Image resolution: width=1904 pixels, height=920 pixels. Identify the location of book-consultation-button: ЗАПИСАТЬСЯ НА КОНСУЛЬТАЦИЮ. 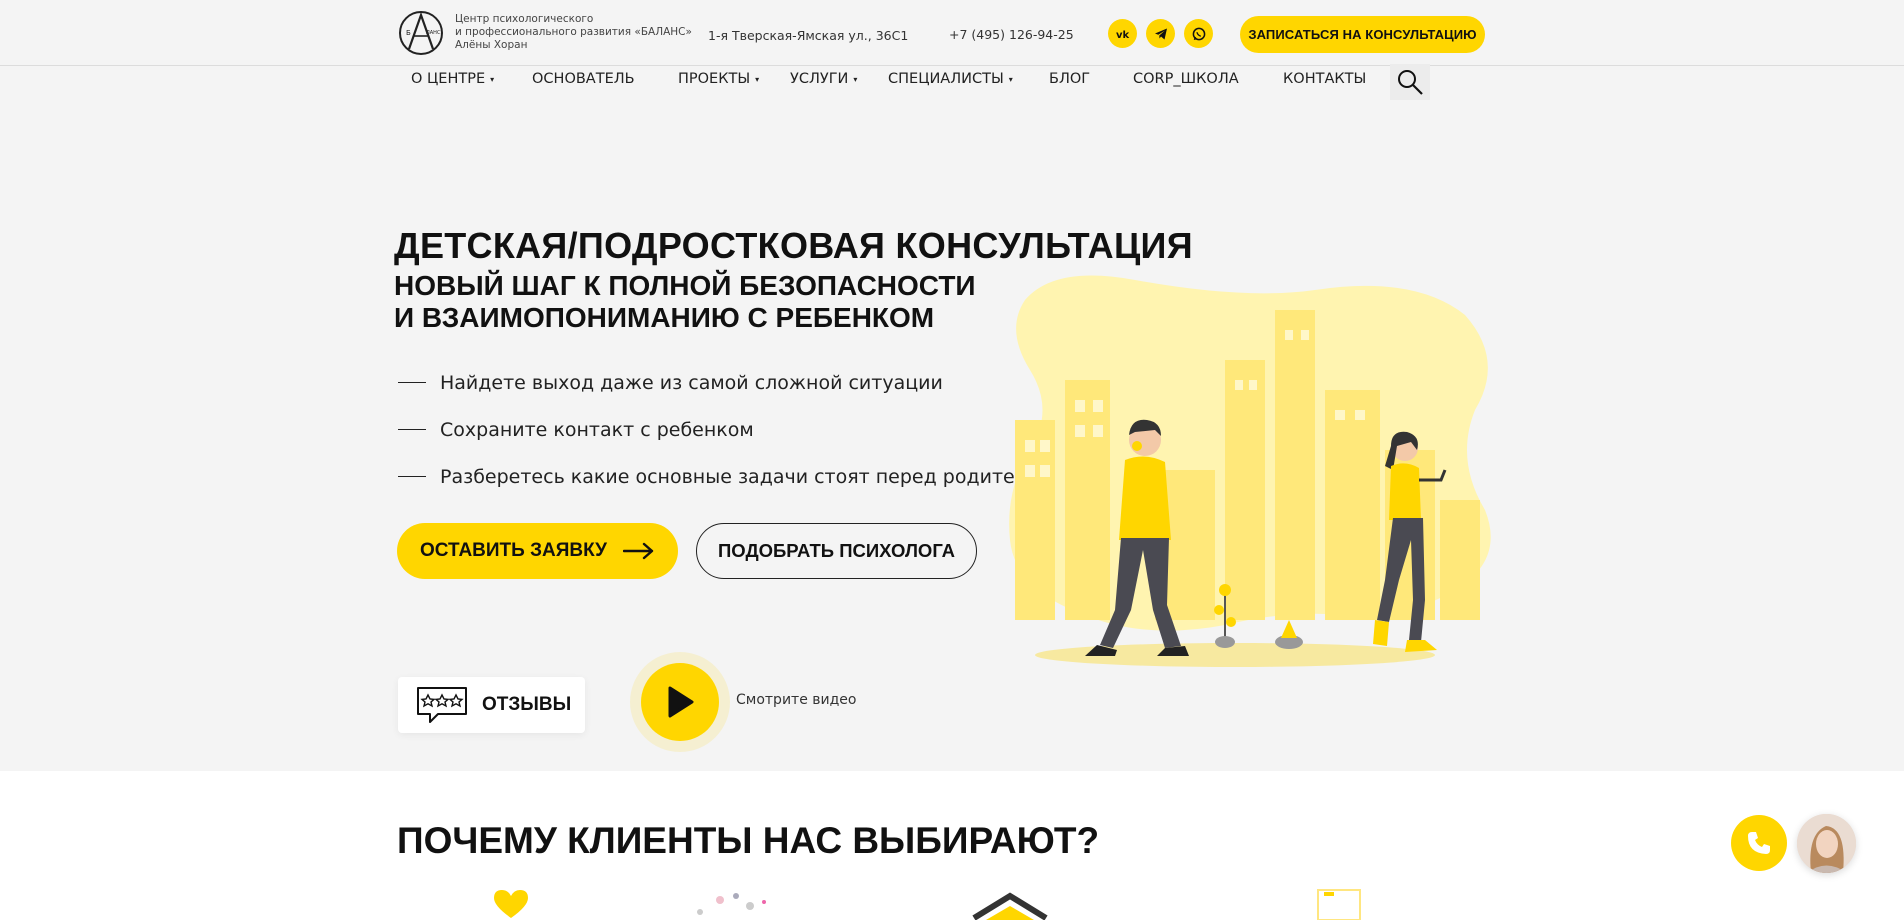
(1362, 34).